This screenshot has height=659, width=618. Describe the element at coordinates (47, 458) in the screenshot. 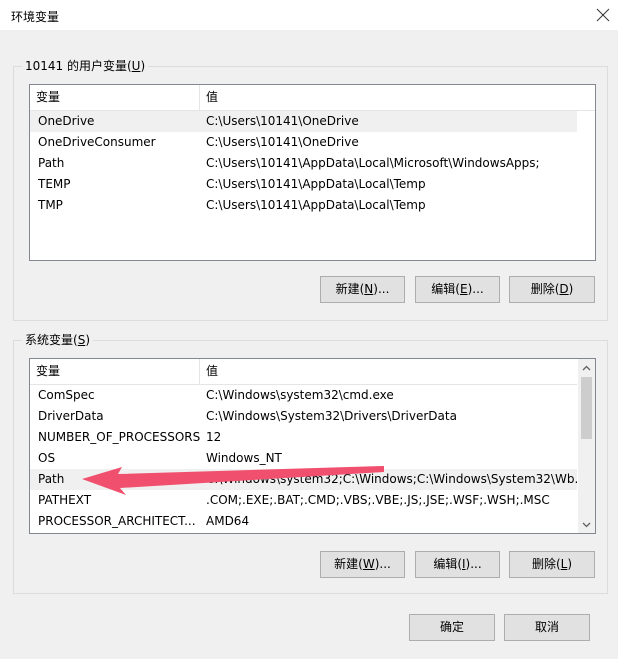

I see `variable-name: OS` at that location.